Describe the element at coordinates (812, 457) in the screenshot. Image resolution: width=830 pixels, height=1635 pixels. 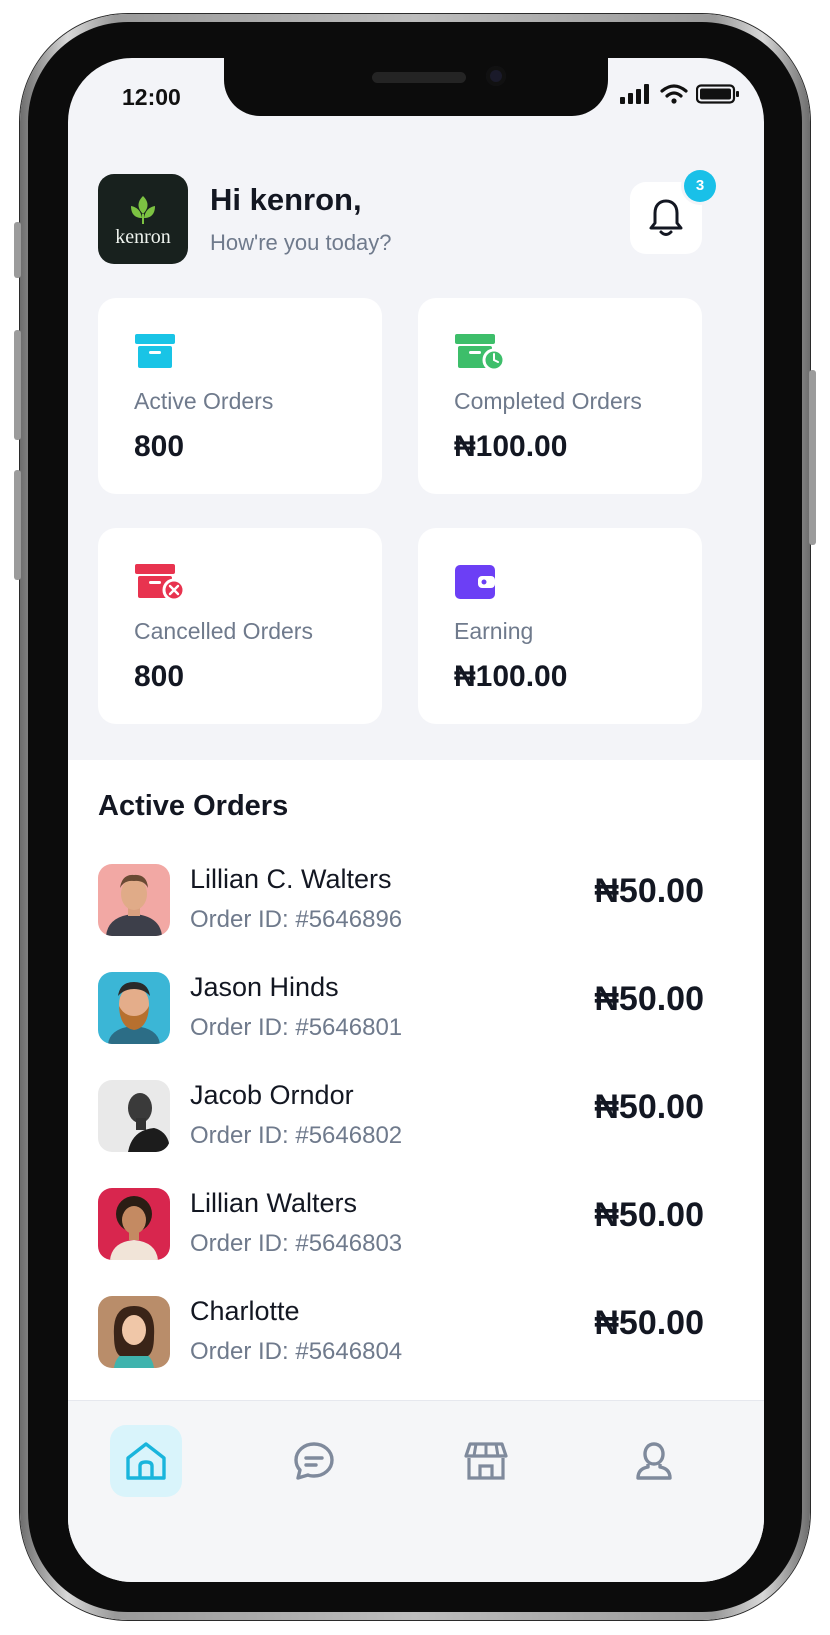
I see `power-button` at that location.